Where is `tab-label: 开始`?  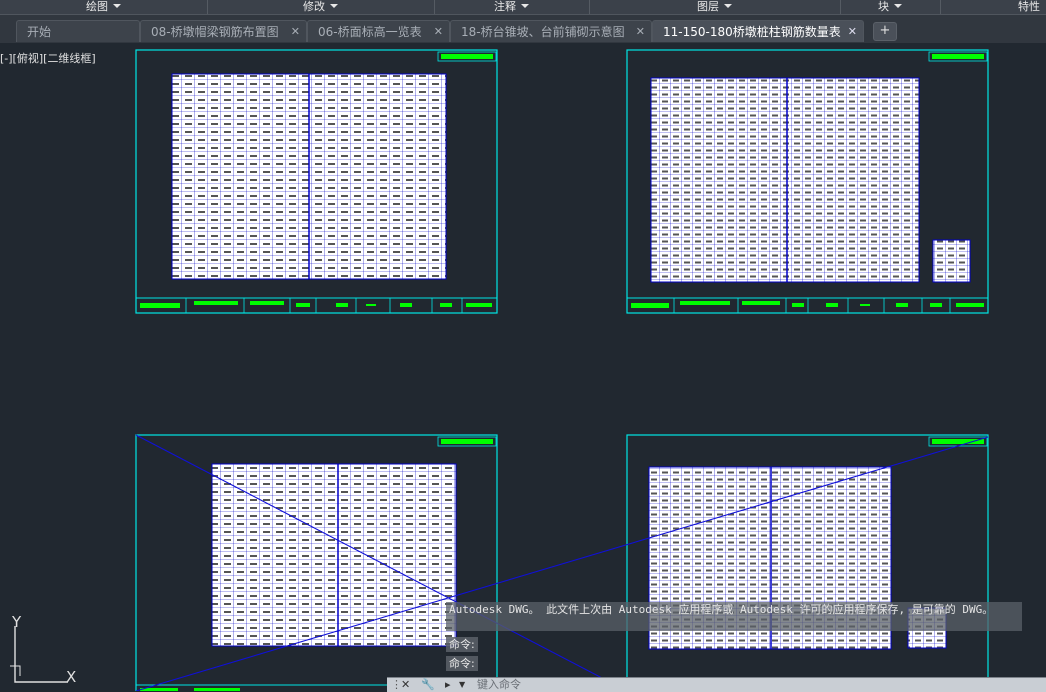
tab-label: 开始 is located at coordinates (39, 32).